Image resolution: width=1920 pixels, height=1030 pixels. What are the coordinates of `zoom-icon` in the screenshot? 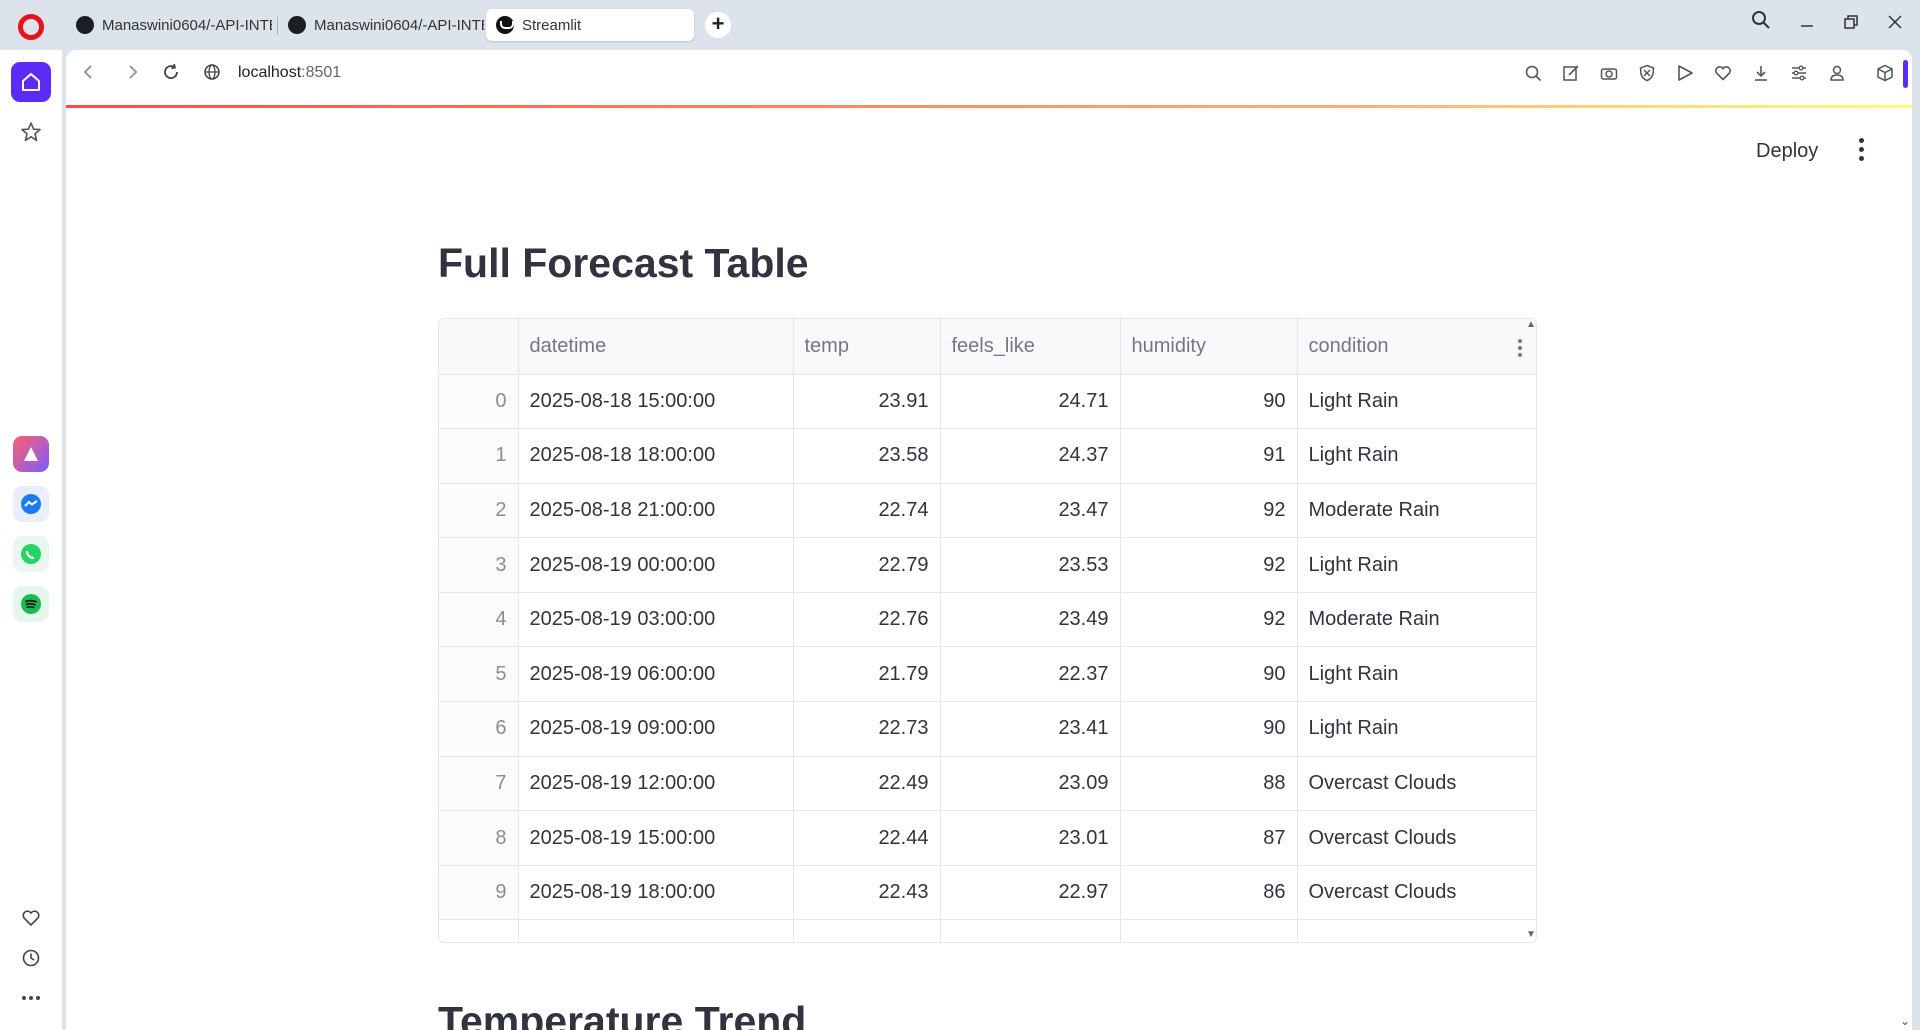 It's located at (1533, 75).